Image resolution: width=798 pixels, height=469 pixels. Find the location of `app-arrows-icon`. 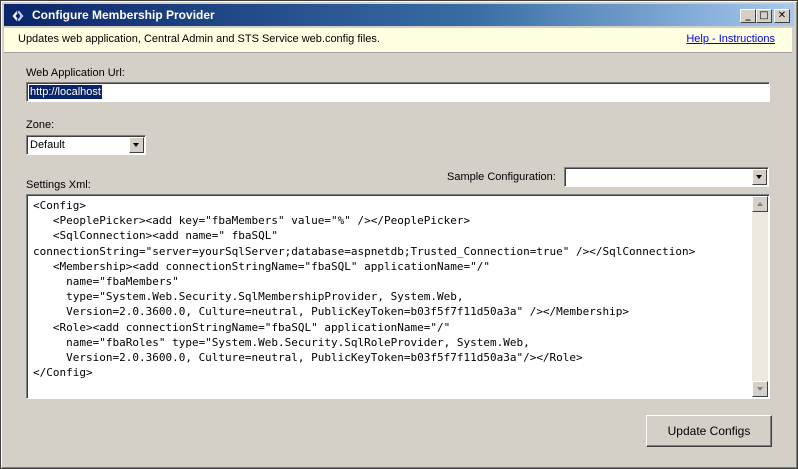

app-arrows-icon is located at coordinates (19, 15).